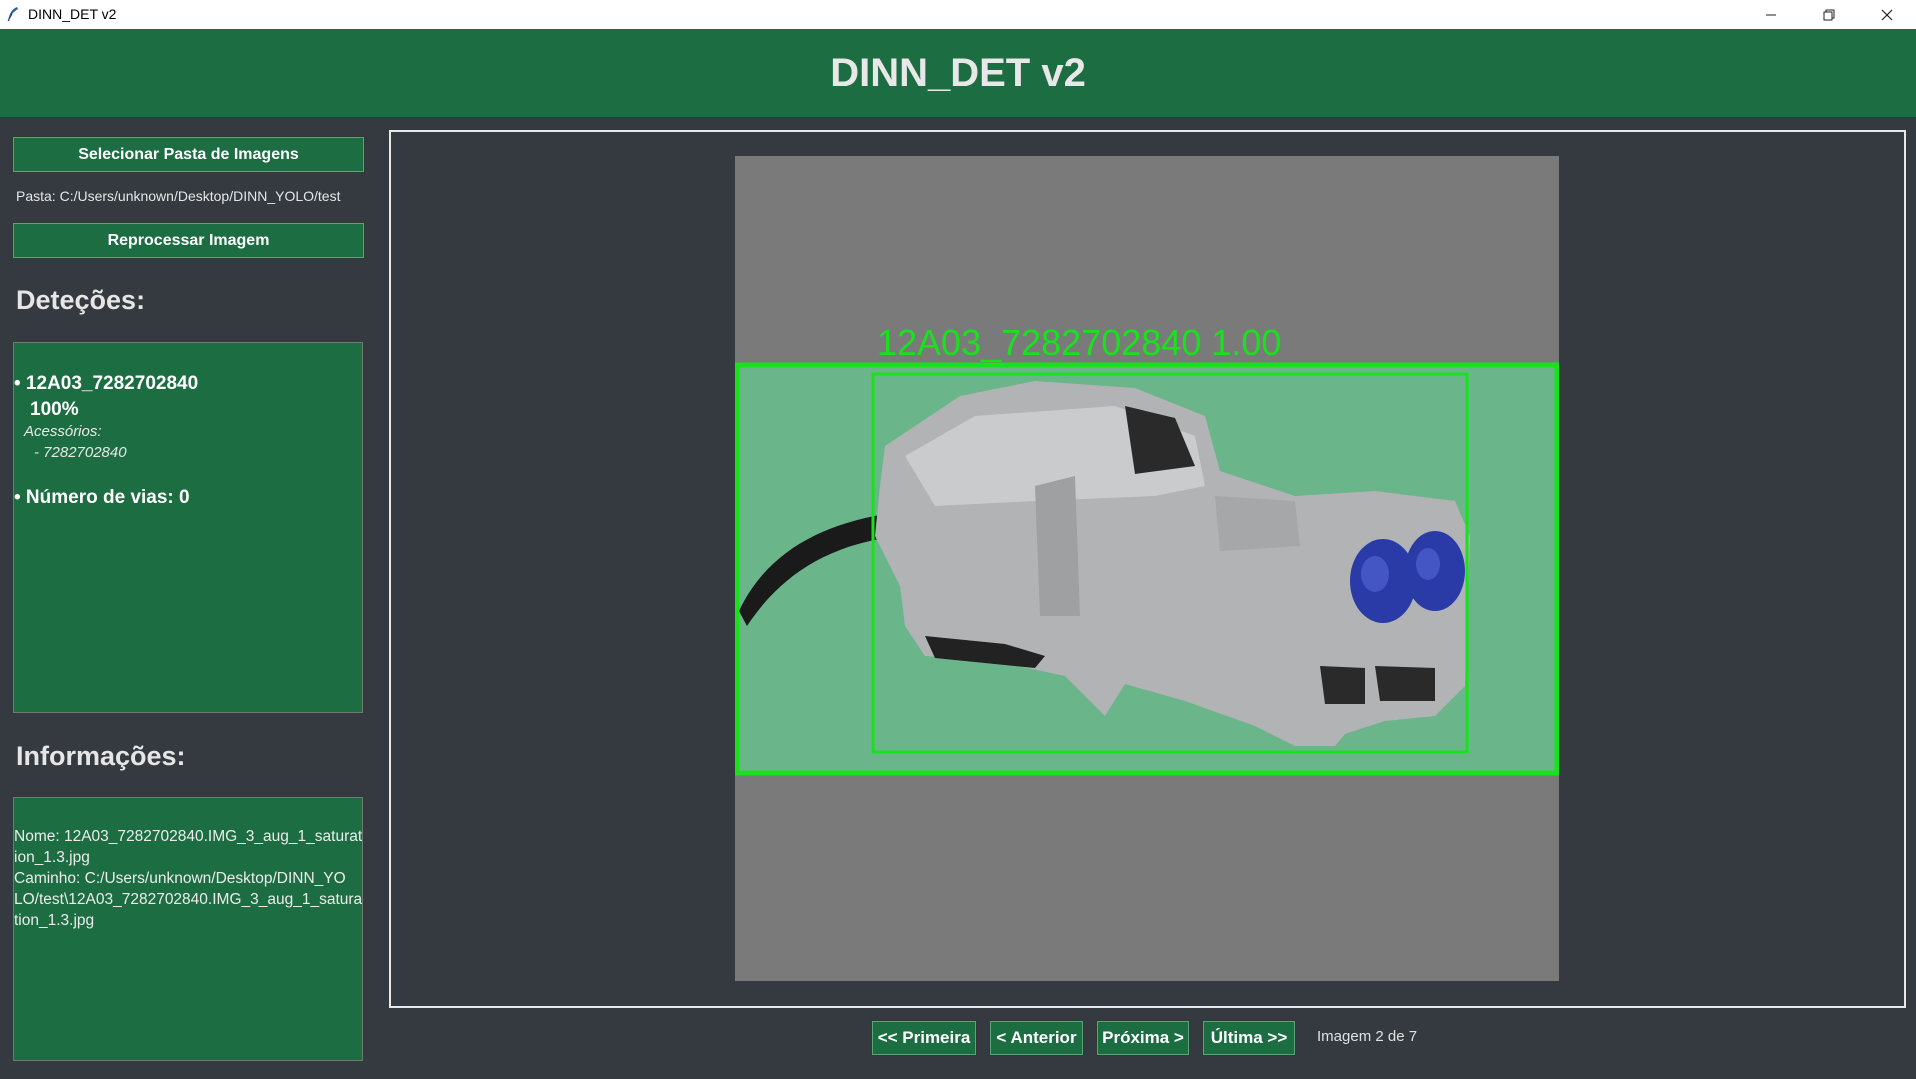 The height and width of the screenshot is (1079, 1916). Describe the element at coordinates (1036, 1038) in the screenshot. I see `previous-image-button: < Anterior` at that location.